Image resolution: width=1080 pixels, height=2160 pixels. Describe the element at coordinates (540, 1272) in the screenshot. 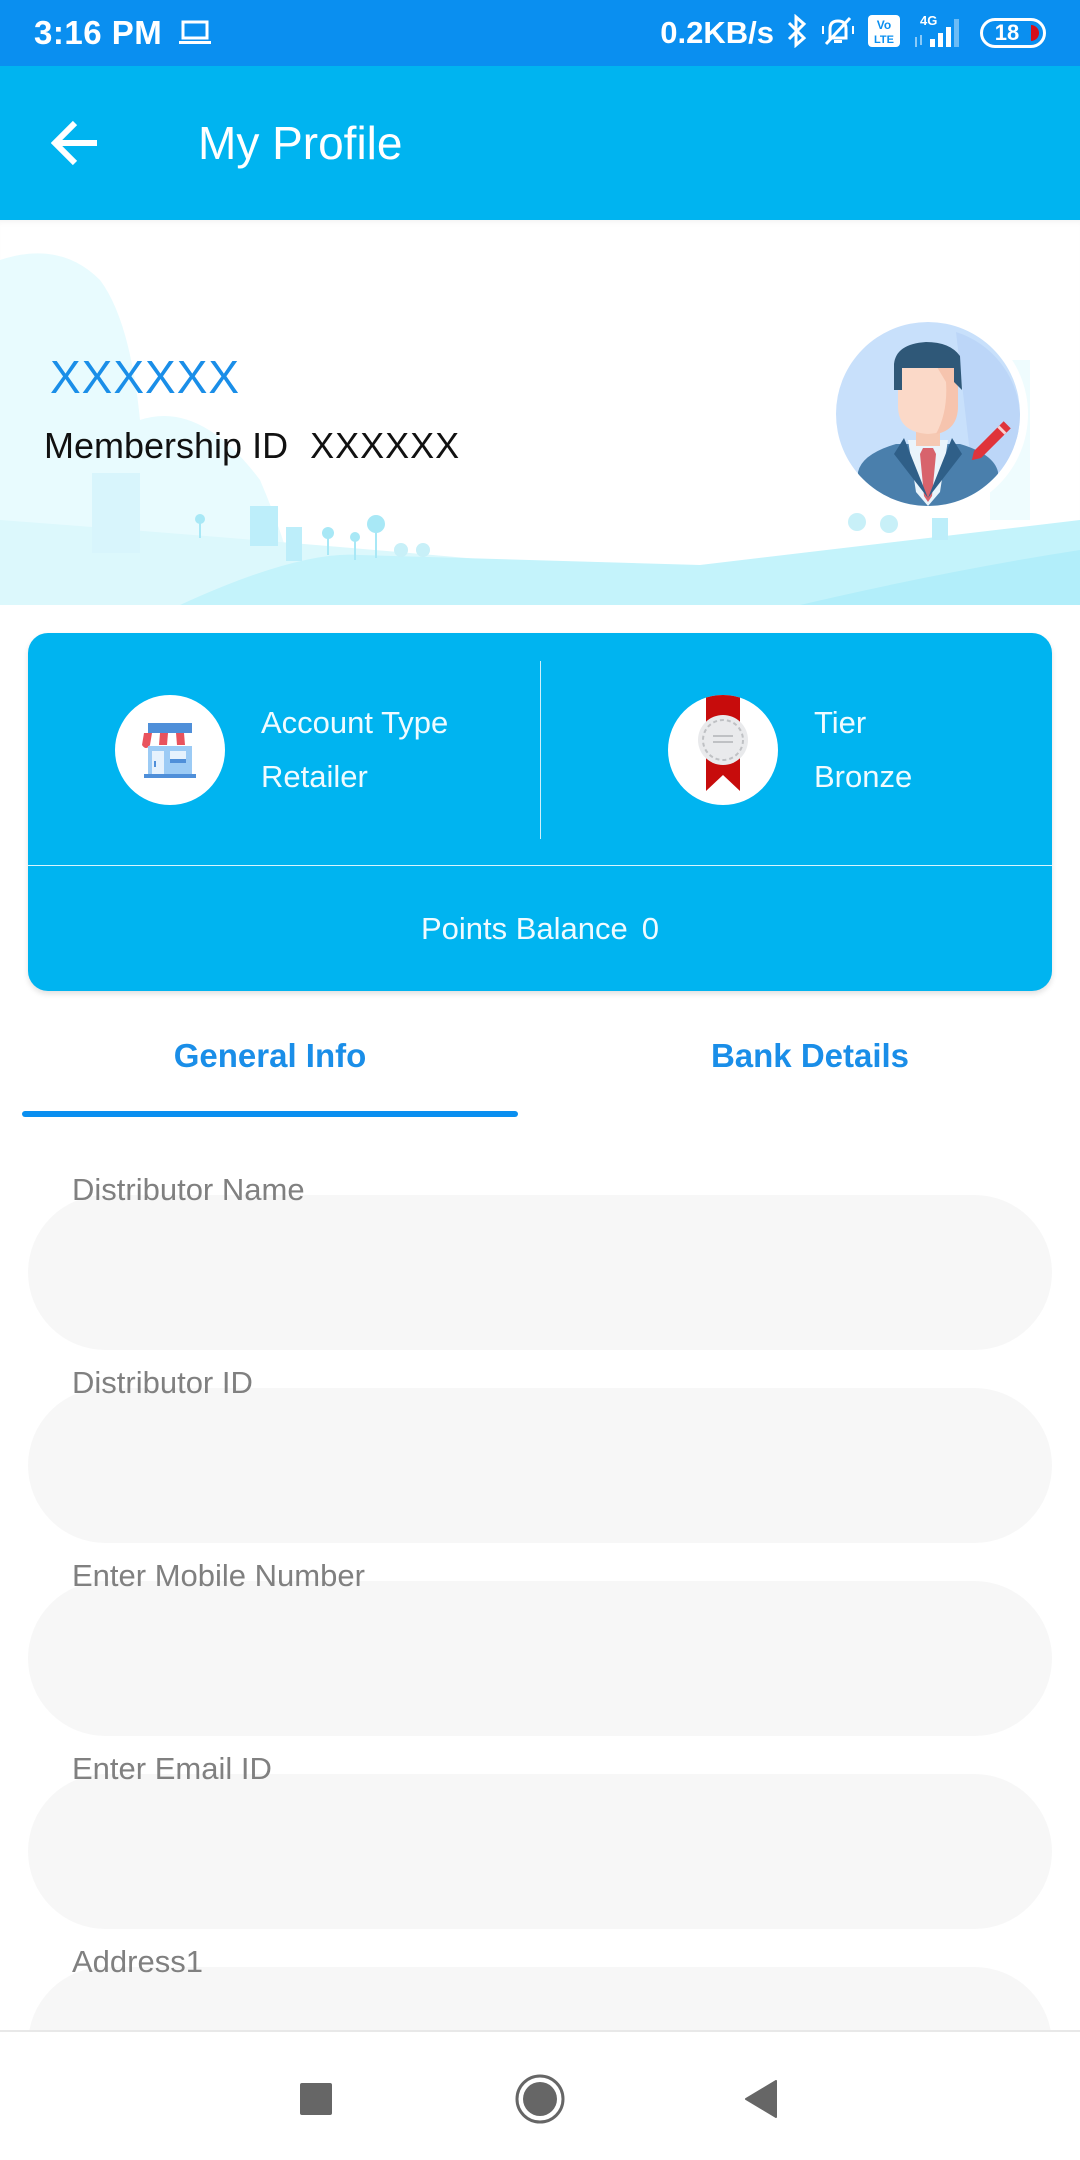

I see `distributor-name-input` at that location.